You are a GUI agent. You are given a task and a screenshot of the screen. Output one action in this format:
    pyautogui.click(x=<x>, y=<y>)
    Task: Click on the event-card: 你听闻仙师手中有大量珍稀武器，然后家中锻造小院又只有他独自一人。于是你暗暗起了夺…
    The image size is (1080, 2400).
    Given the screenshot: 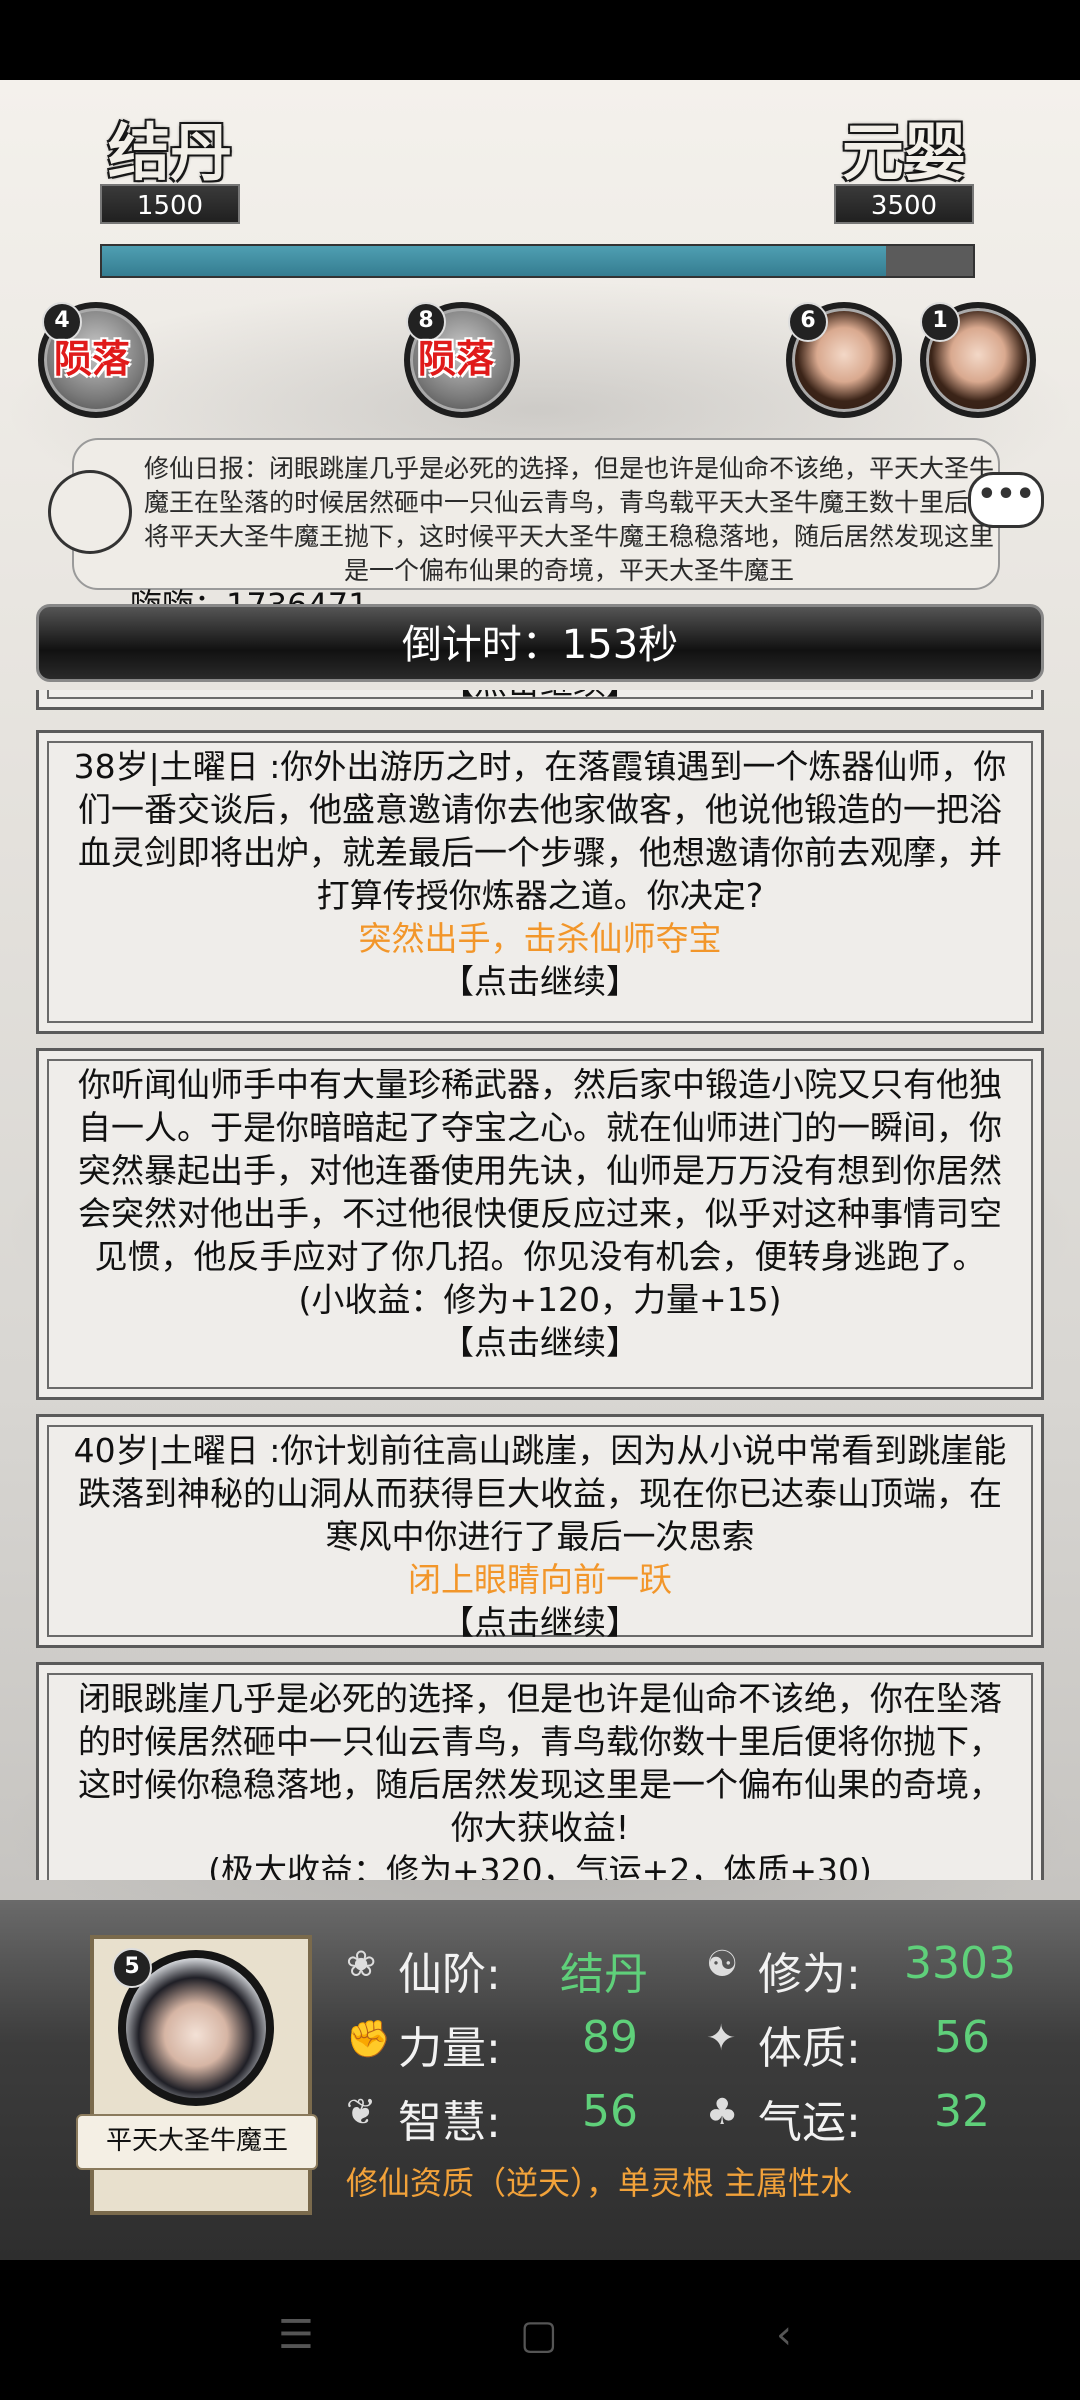 What is the action you would take?
    pyautogui.click(x=540, y=1224)
    